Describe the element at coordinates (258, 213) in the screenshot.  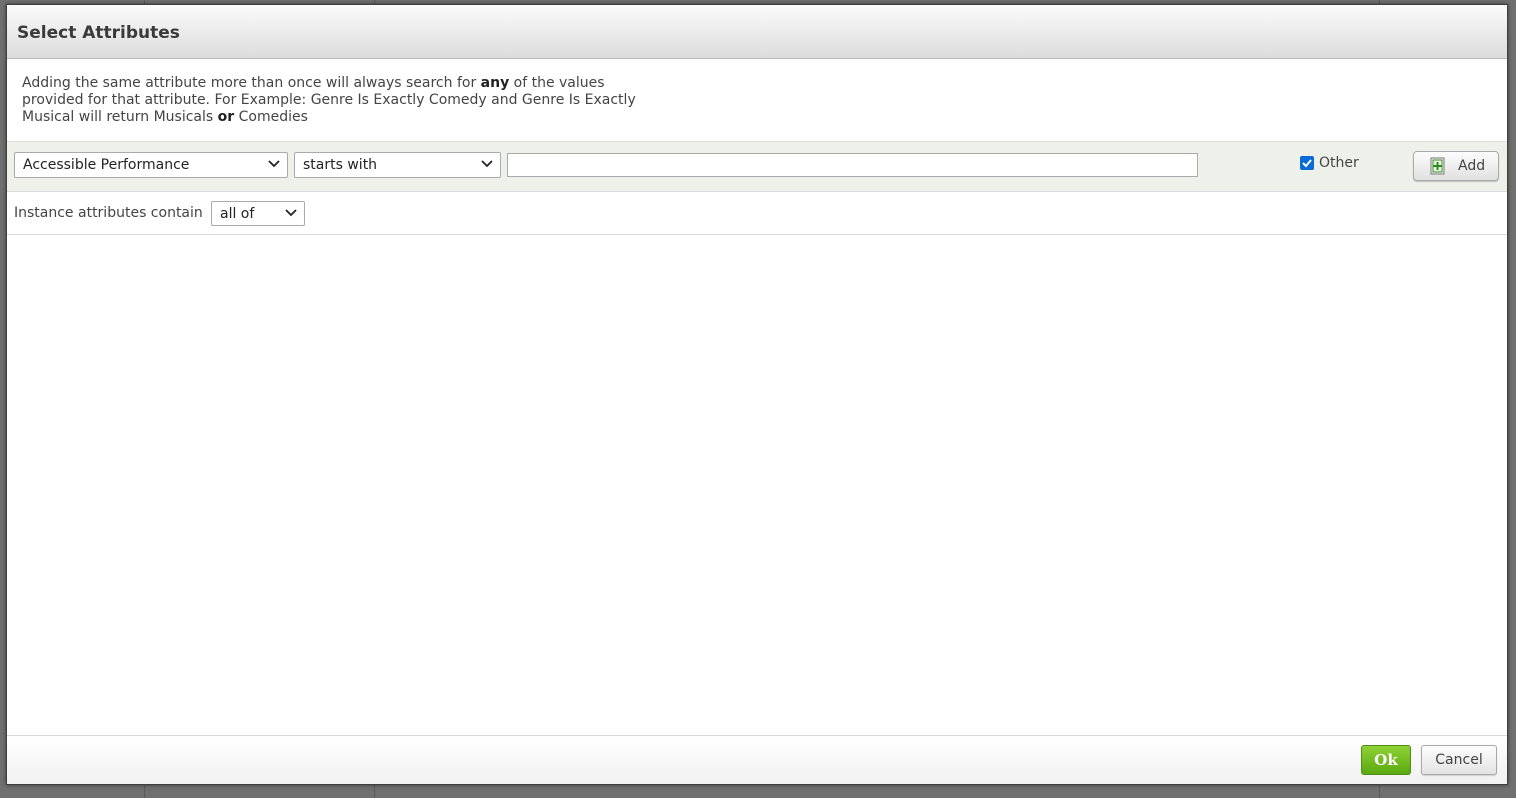
I see `instance-match-select: all of` at that location.